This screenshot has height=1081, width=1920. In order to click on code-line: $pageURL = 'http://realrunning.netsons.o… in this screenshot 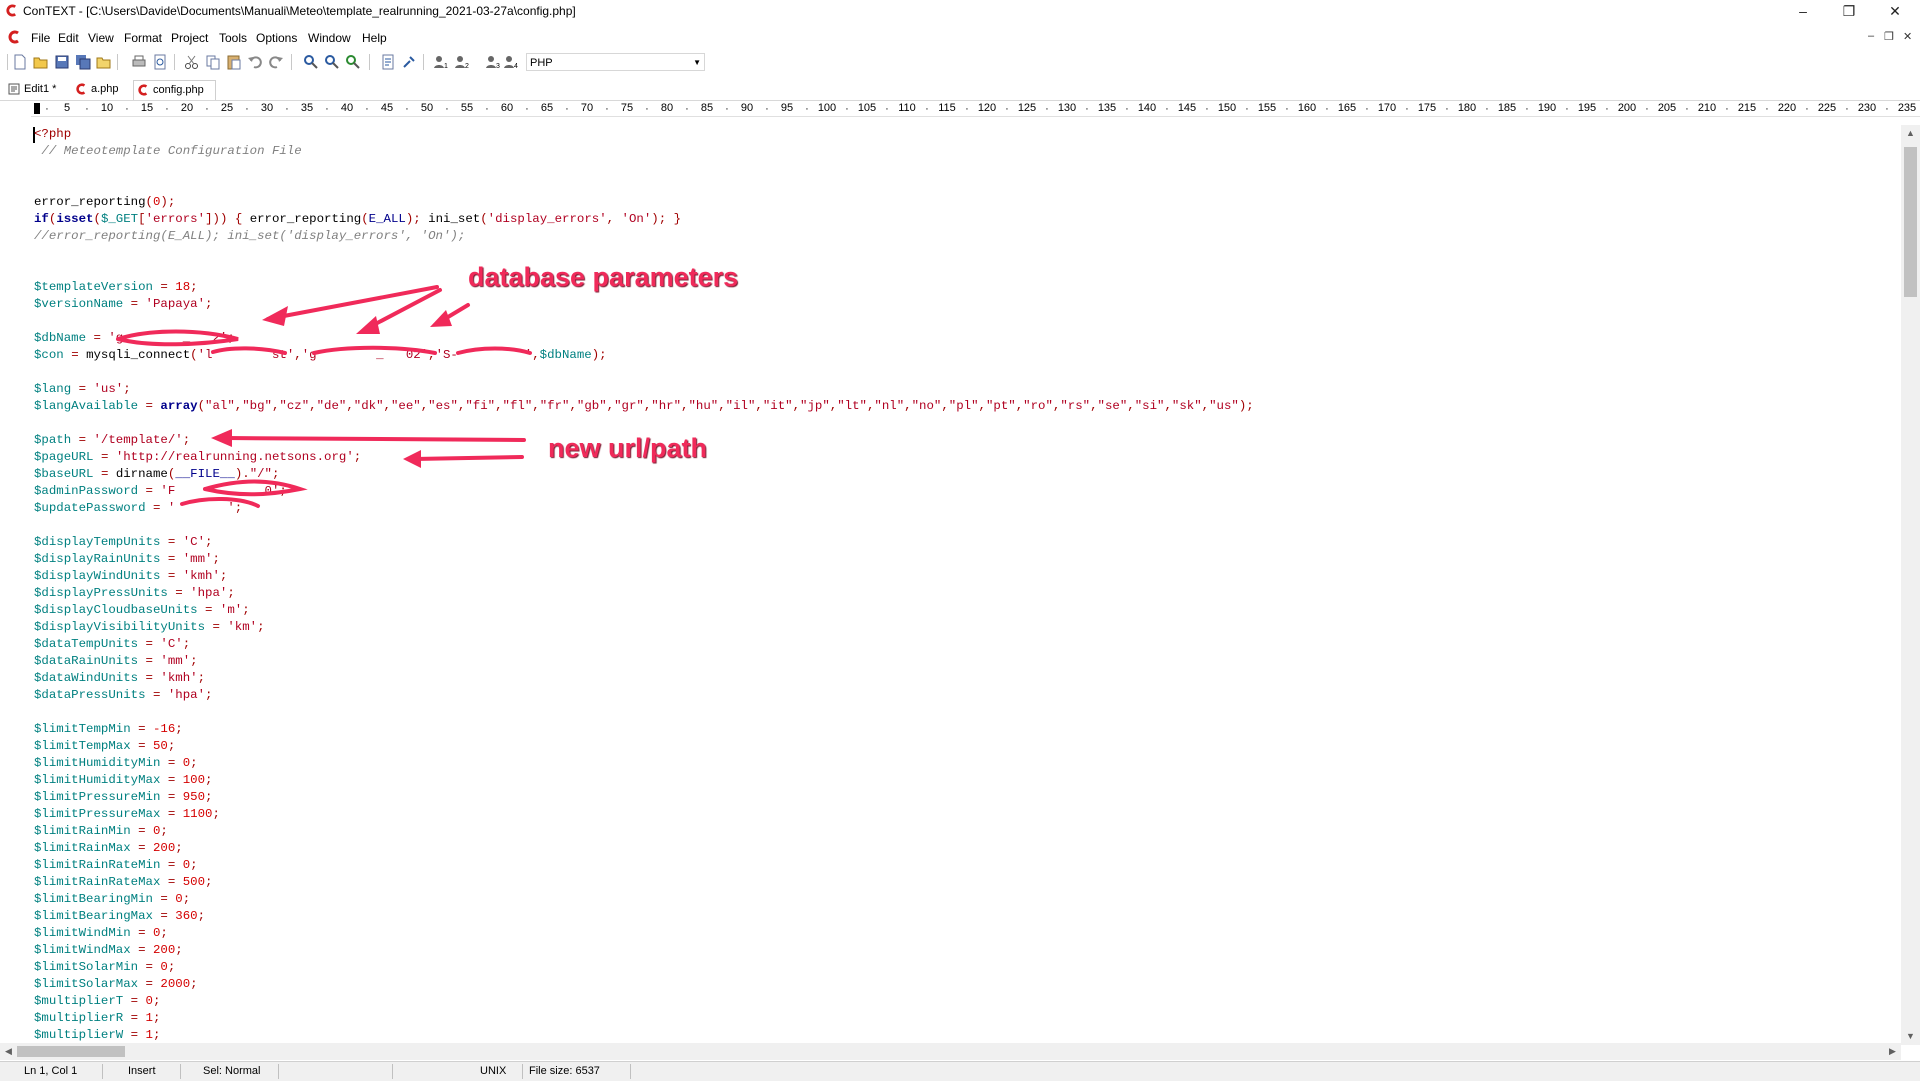, I will do `click(197, 457)`.